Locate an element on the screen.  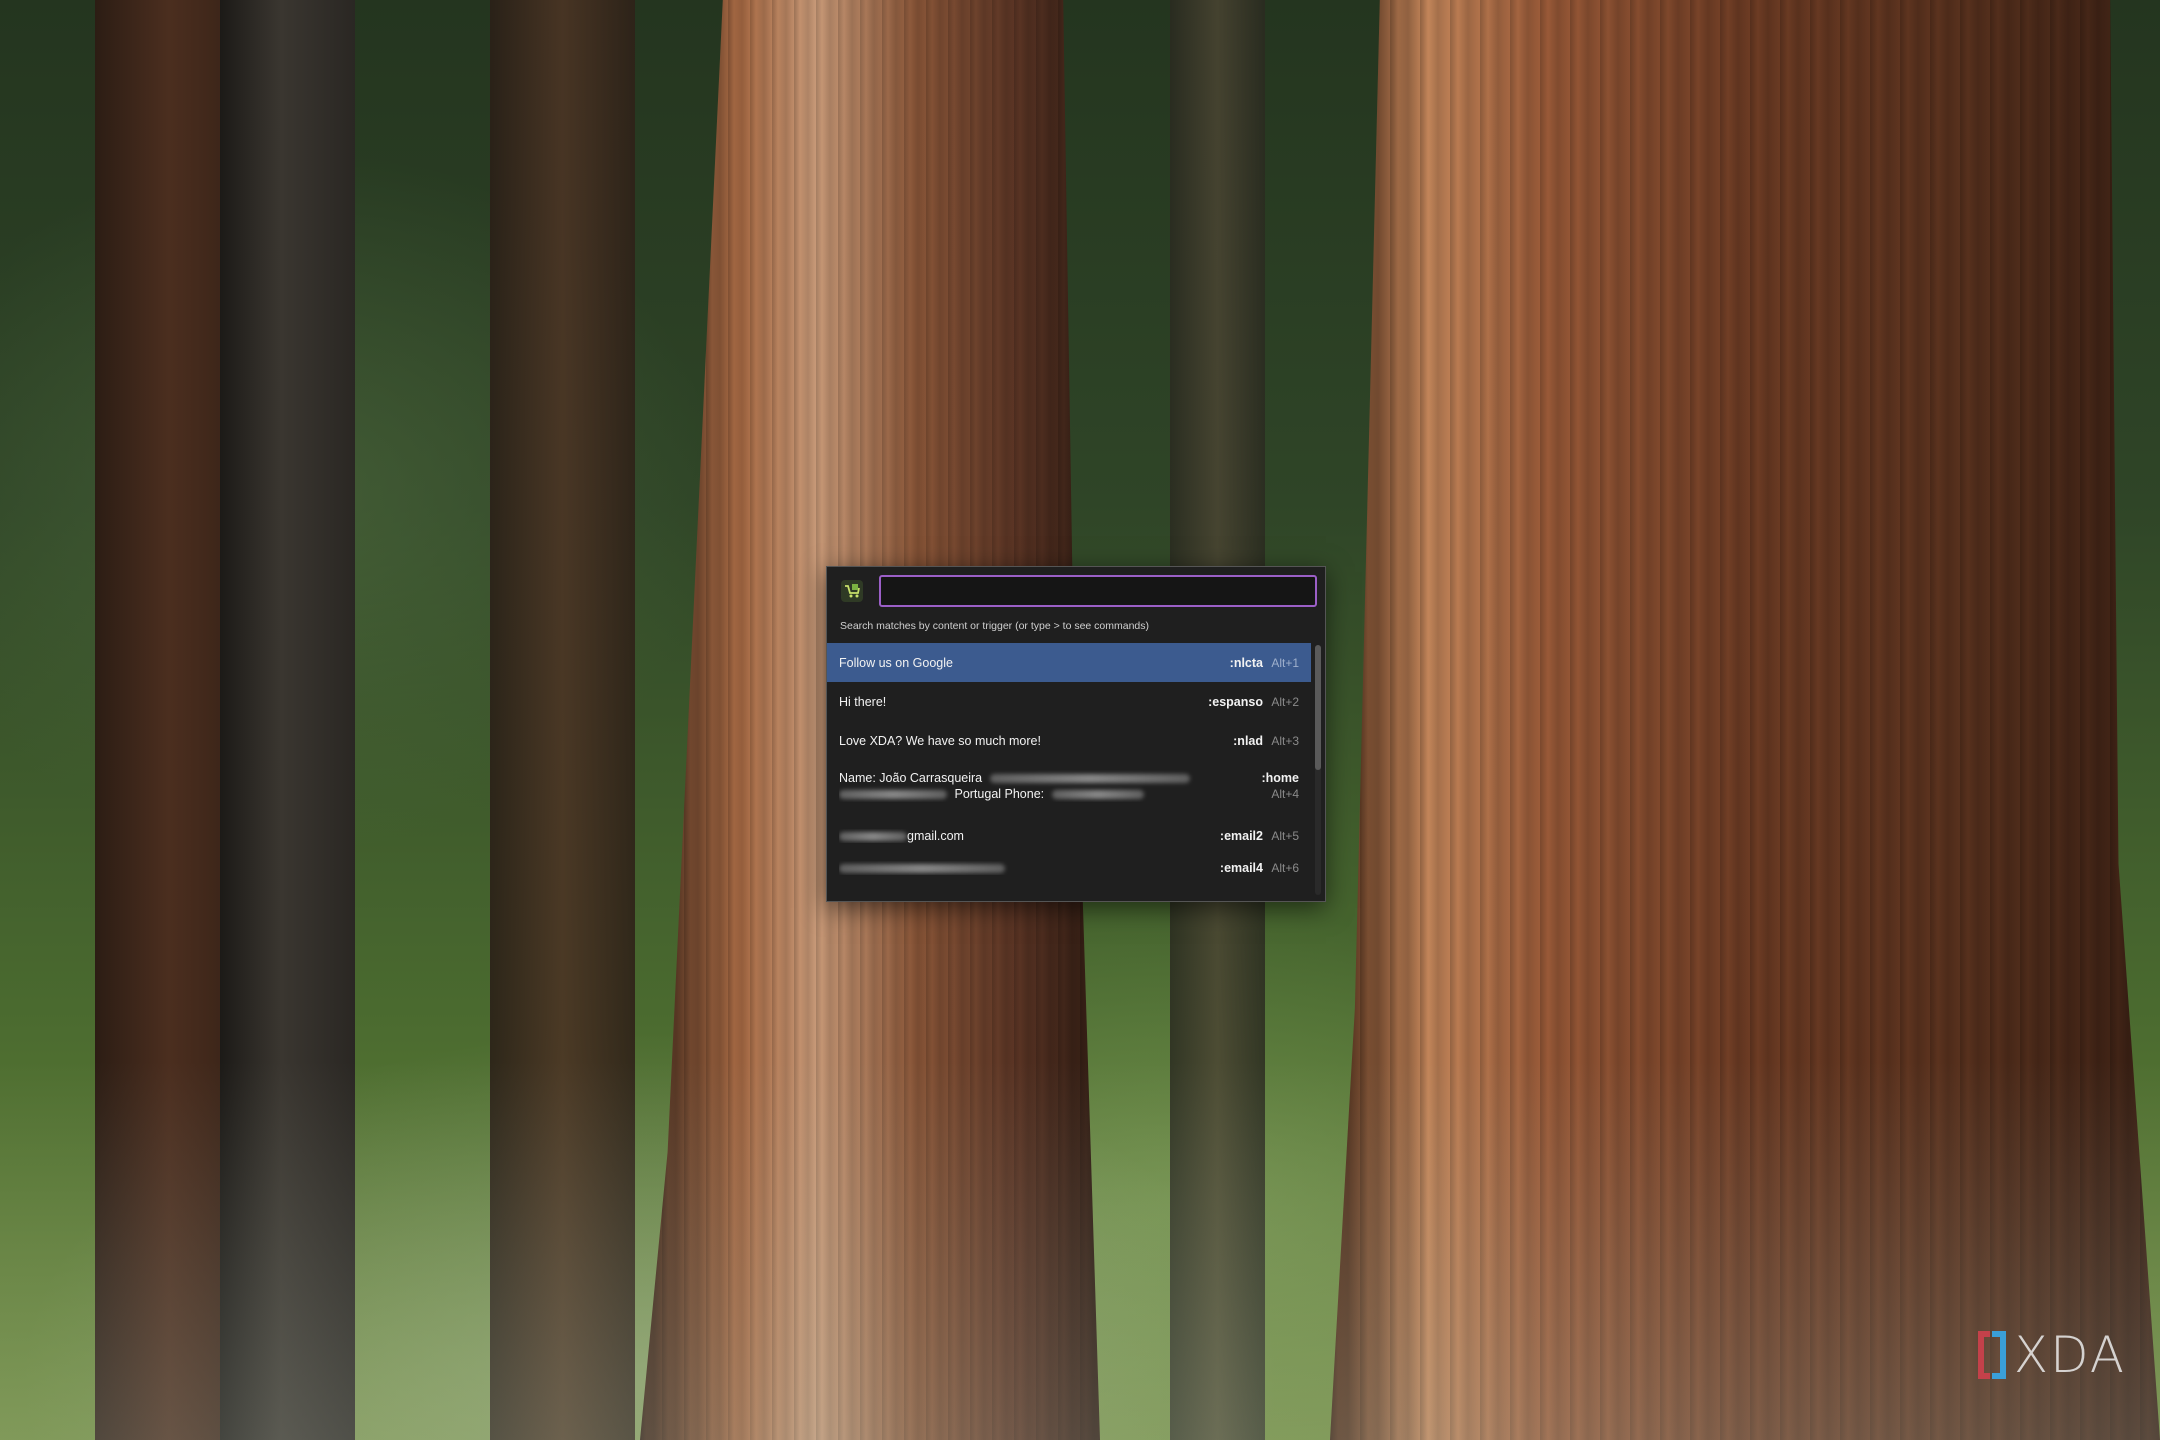
result-trigger: :espanso is located at coordinates (1235, 701).